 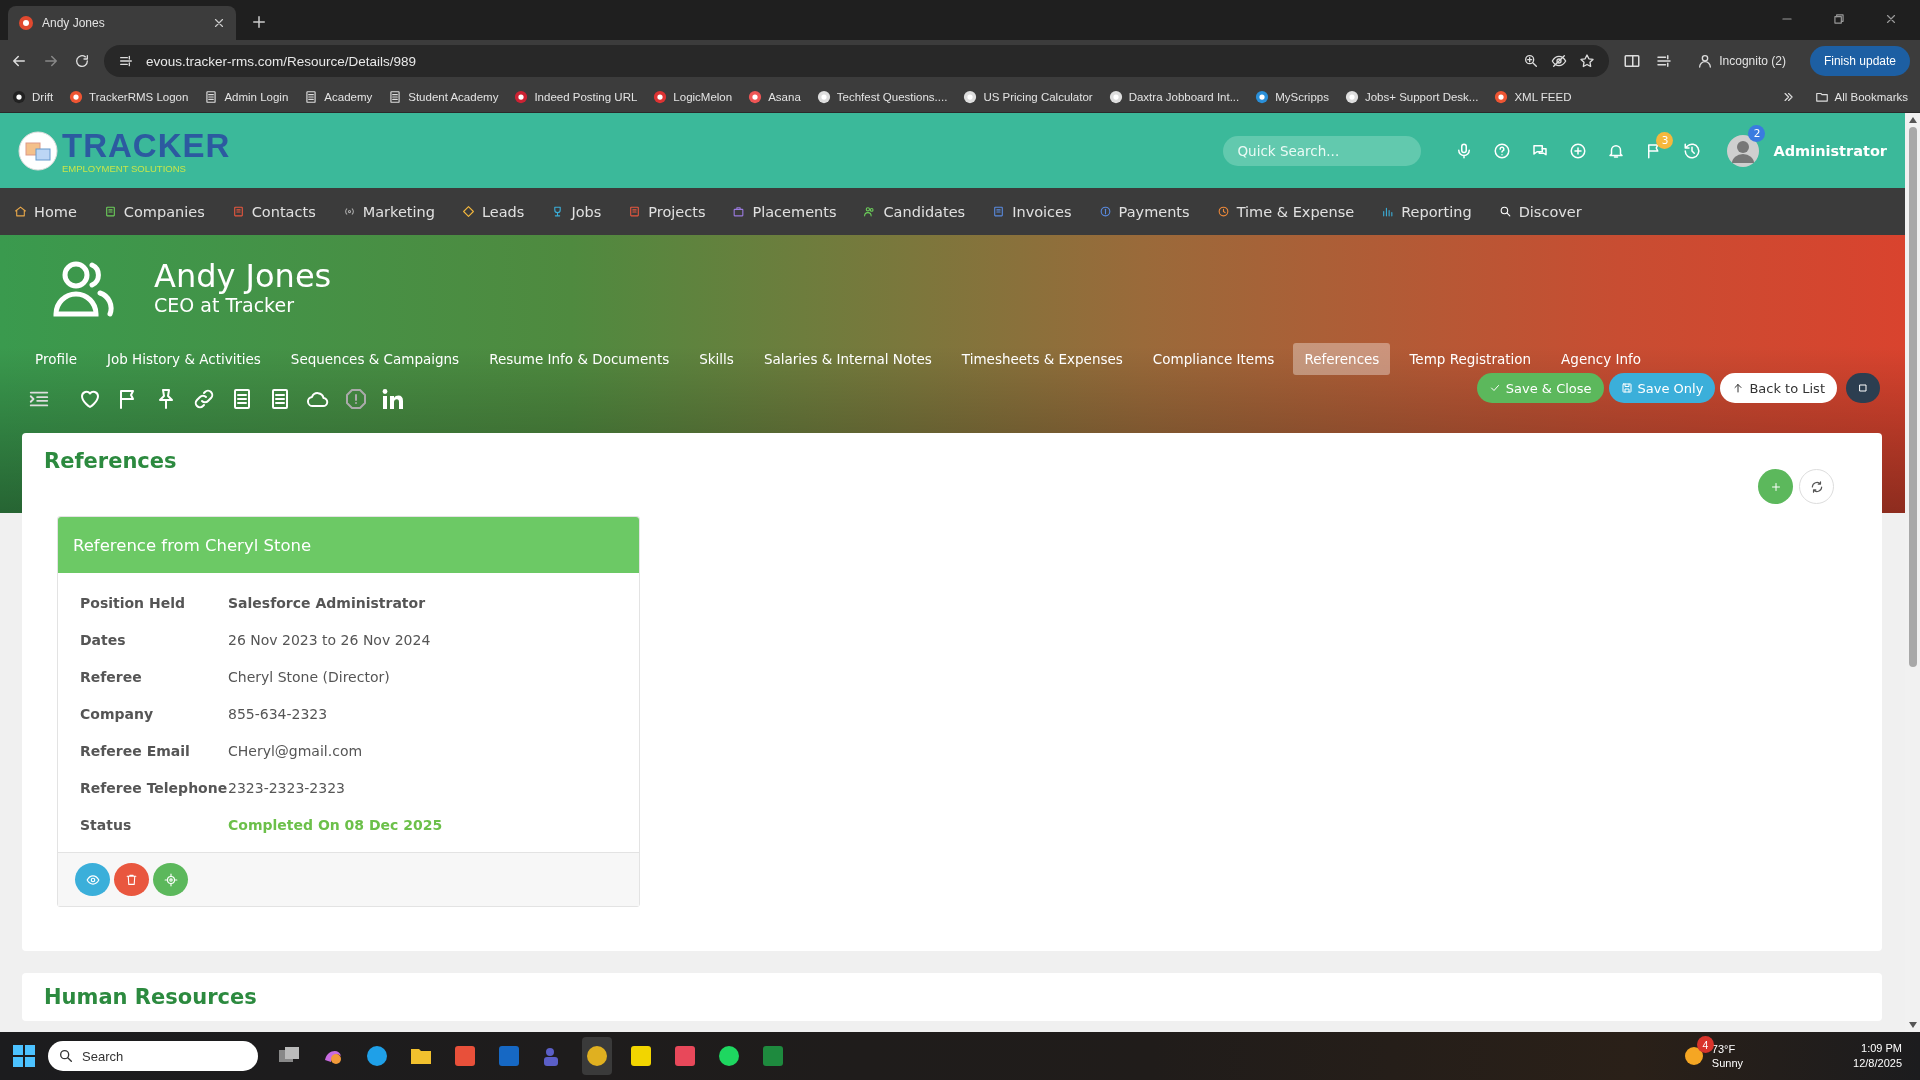 What do you see at coordinates (1821, 97) in the screenshot?
I see `folder-icon` at bounding box center [1821, 97].